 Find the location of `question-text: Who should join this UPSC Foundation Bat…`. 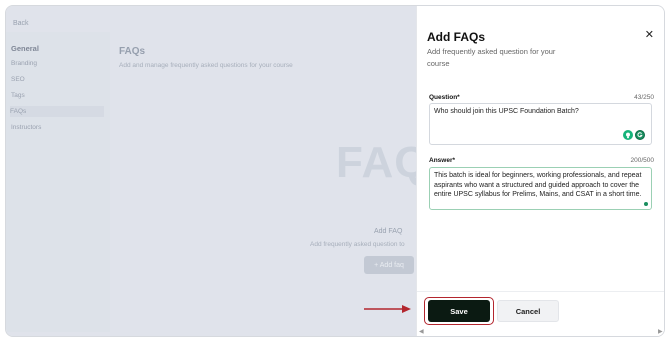

question-text: Who should join this UPSC Foundation Bat… is located at coordinates (506, 111).